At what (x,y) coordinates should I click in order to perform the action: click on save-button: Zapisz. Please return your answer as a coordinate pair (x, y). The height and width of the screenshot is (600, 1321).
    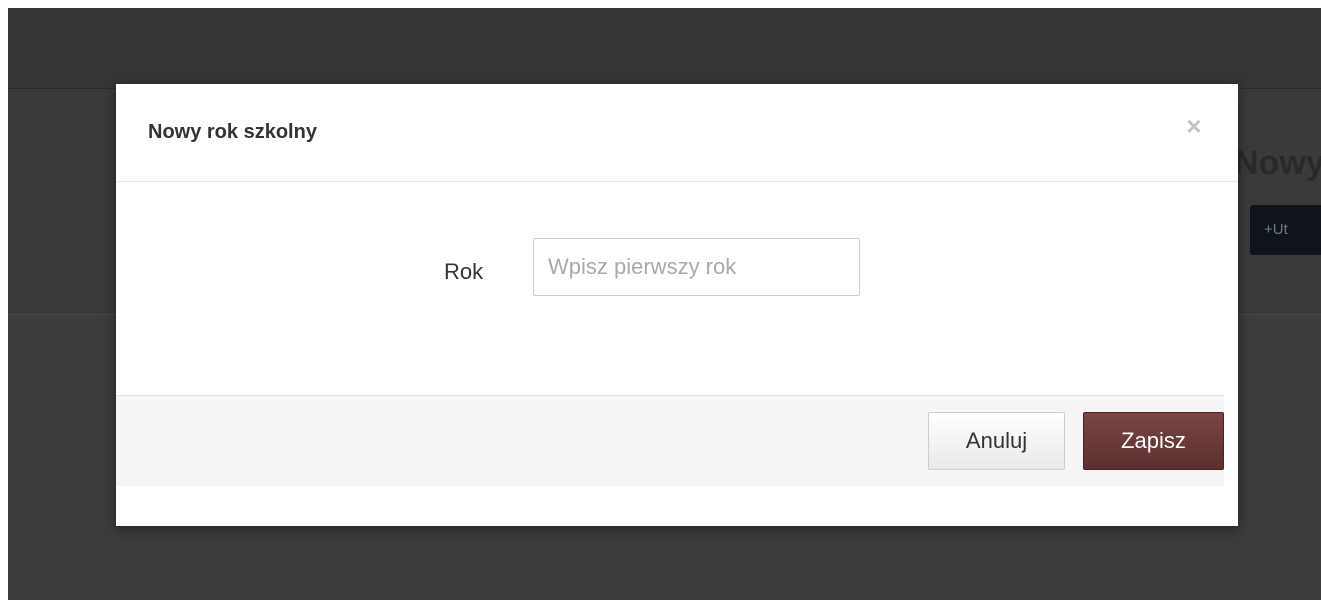
    Looking at the image, I should click on (1153, 441).